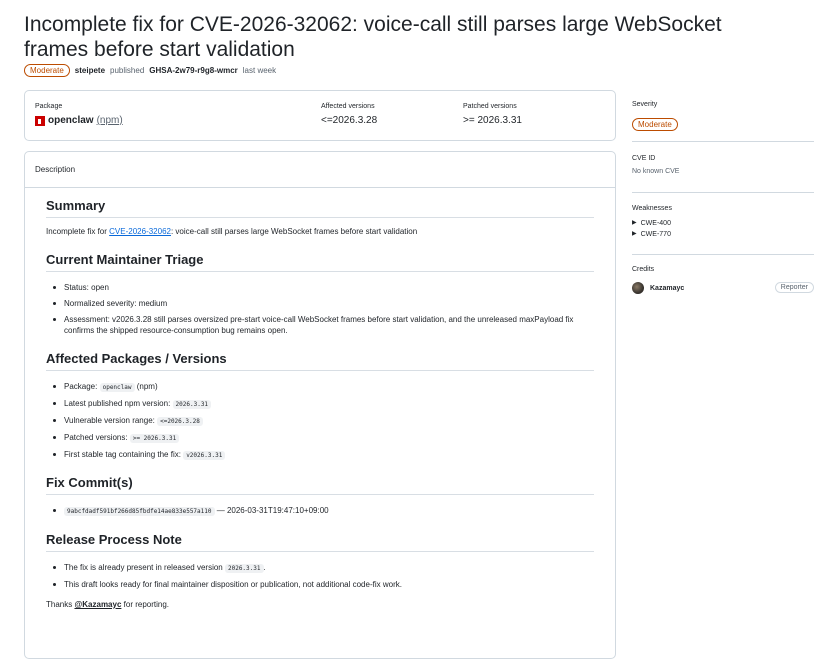 The image size is (831, 663). What do you see at coordinates (492, 114) in the screenshot?
I see `patched-column: Patched versions >= 2026.3.31` at bounding box center [492, 114].